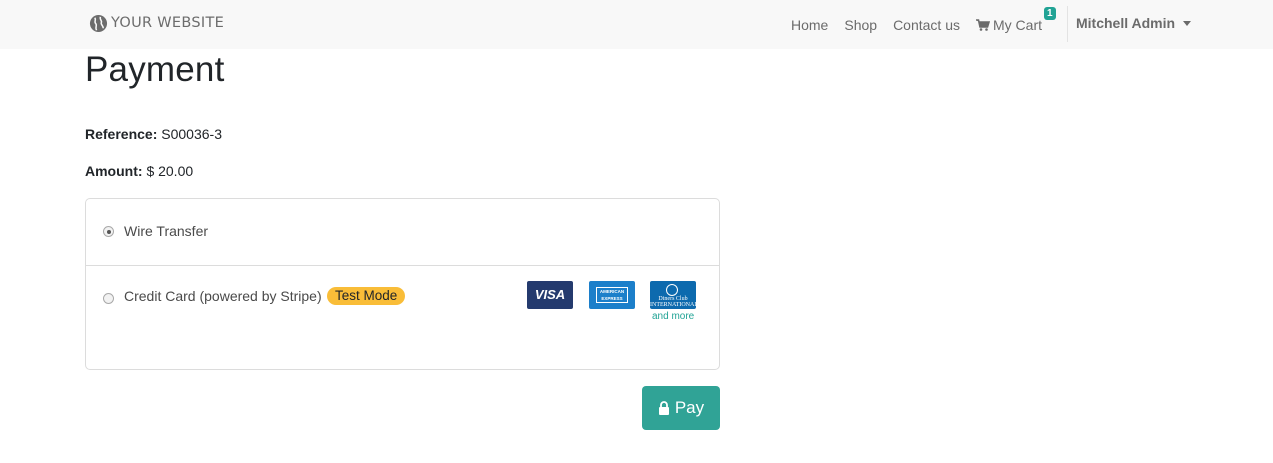 The image size is (1273, 463). What do you see at coordinates (402, 232) in the screenshot?
I see `payment-option-wire: Wire Transfer` at bounding box center [402, 232].